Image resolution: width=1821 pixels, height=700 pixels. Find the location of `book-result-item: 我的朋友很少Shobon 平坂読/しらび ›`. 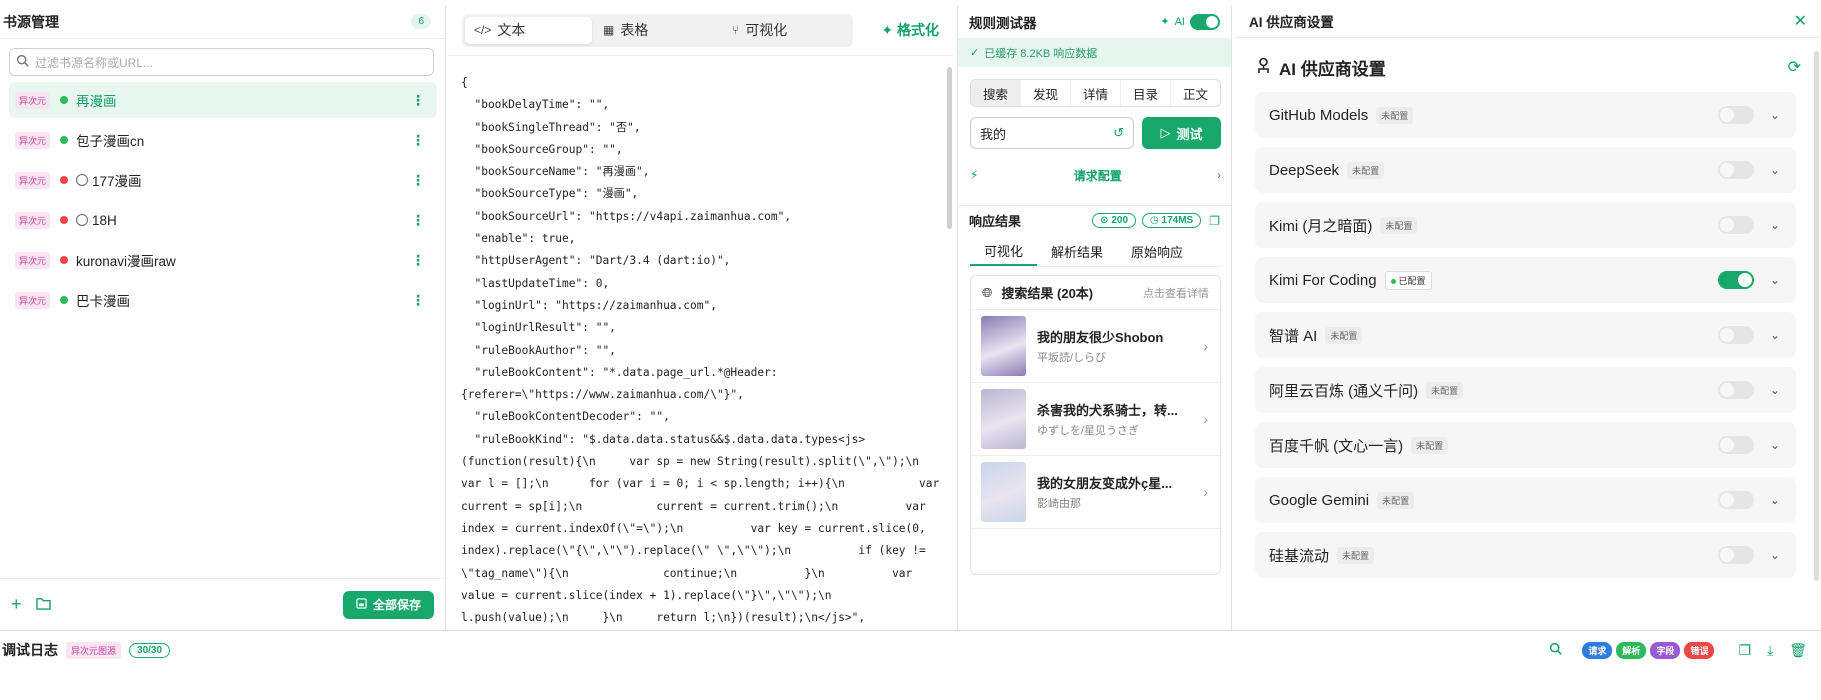

book-result-item: 我的朋友很少Shobon 平坂読/しらび › is located at coordinates (1095, 346).